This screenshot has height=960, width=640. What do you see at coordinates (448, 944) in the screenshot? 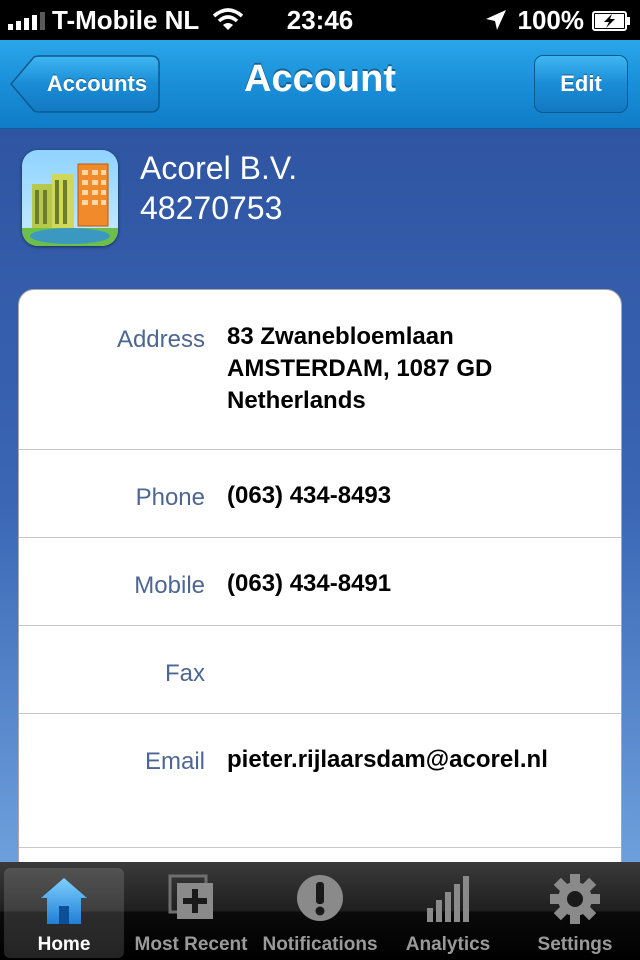
I see `tab-label: Analytics` at bounding box center [448, 944].